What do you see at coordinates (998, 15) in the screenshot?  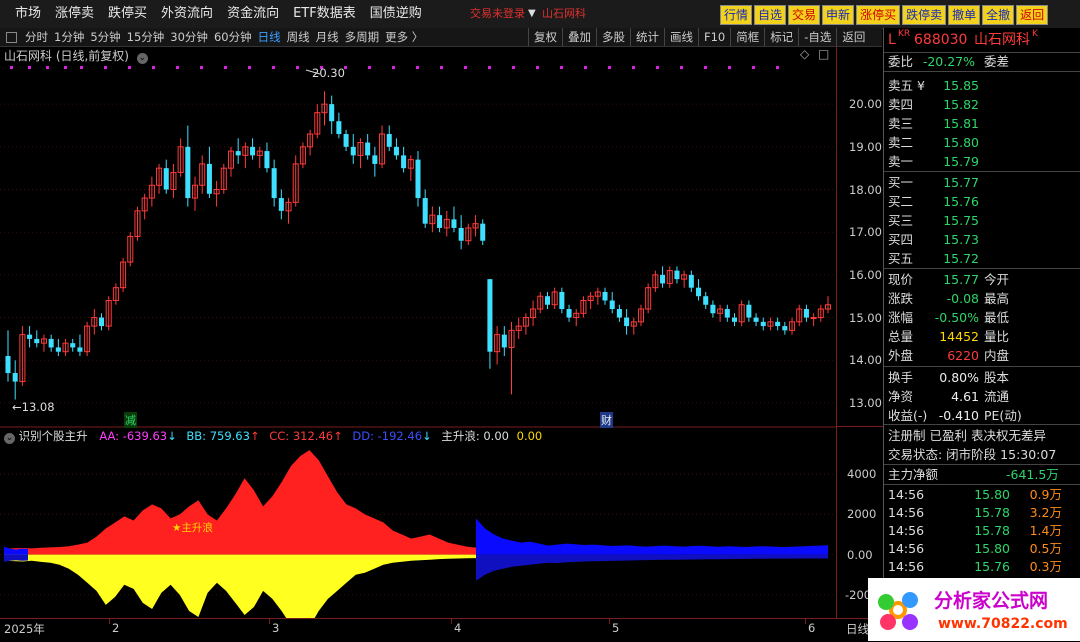 I see `top-button-7: 全撤` at bounding box center [998, 15].